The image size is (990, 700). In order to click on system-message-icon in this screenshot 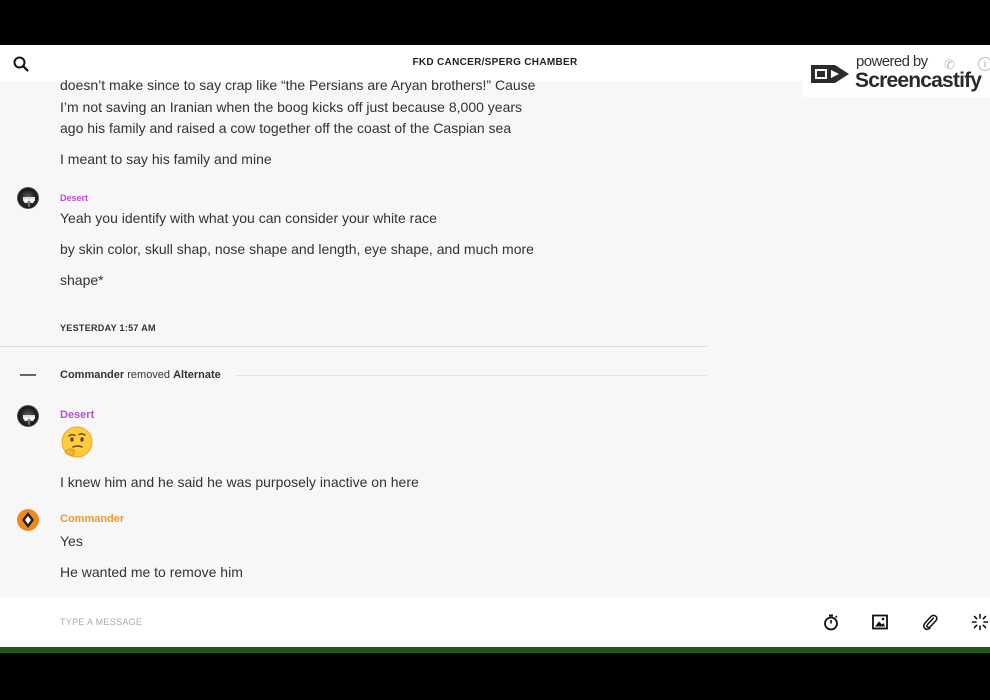, I will do `click(28, 375)`.